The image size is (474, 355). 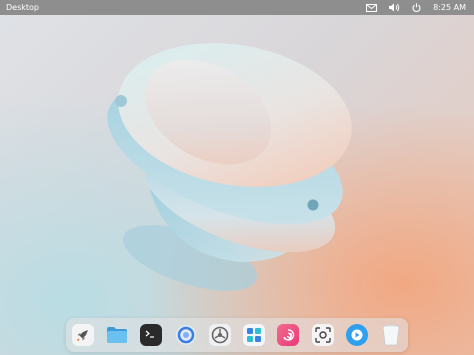 I want to click on dock, so click(x=237, y=335).